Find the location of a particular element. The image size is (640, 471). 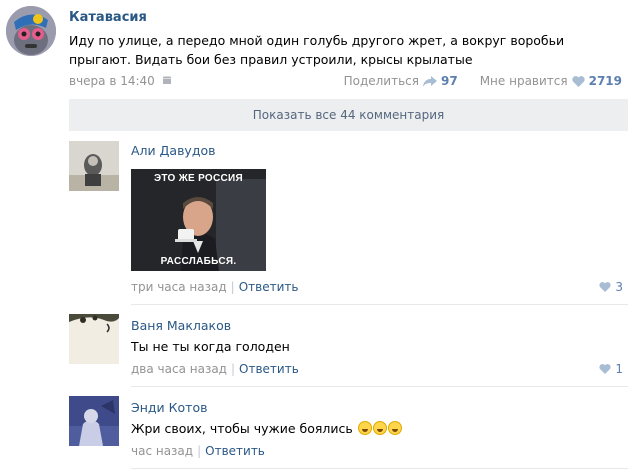

comment-meta: два часа назад | Ответить is located at coordinates (215, 369).